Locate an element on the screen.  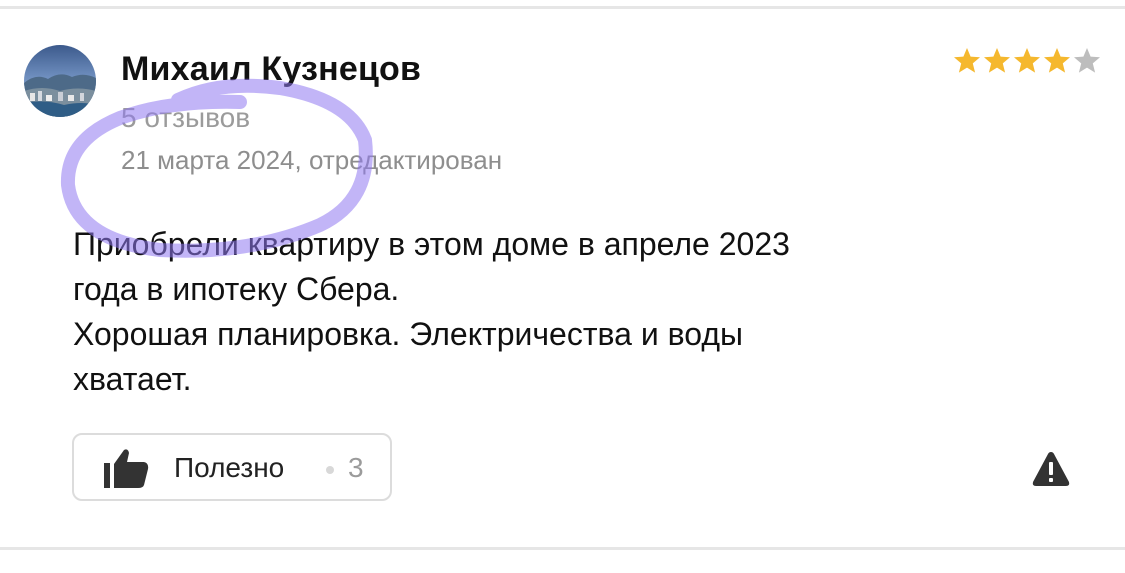
helpful-count: 3 is located at coordinates (356, 467).